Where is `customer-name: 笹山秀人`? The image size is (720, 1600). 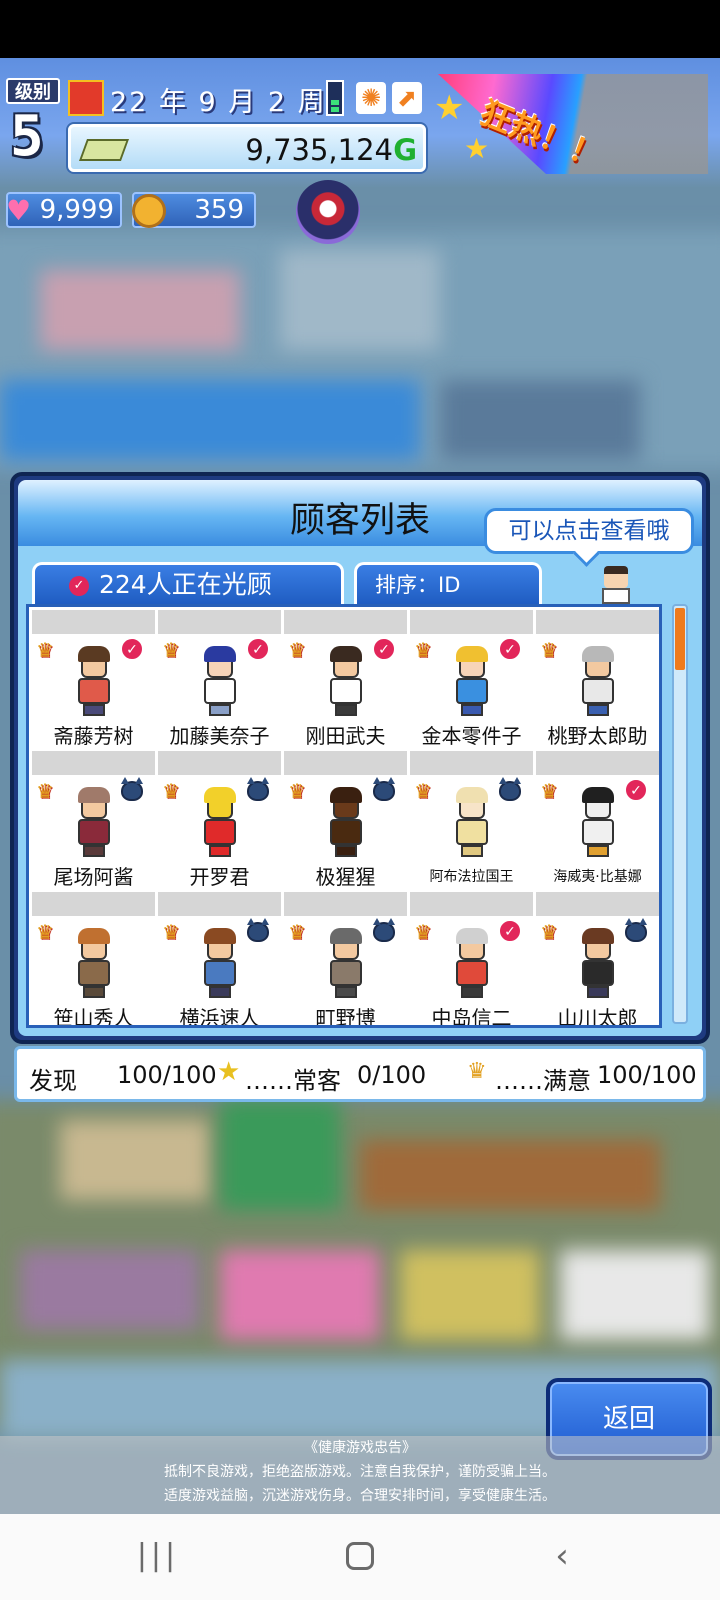 customer-name: 笹山秀人 is located at coordinates (93, 1017).